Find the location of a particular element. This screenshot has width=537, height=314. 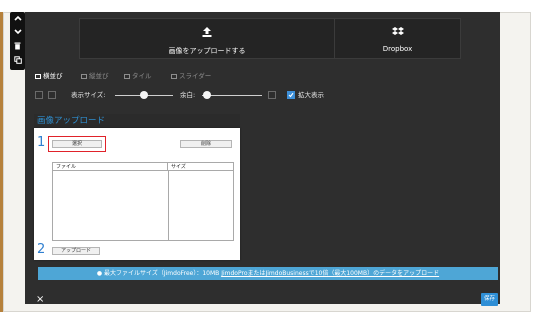

column-divider is located at coordinates (168, 205).